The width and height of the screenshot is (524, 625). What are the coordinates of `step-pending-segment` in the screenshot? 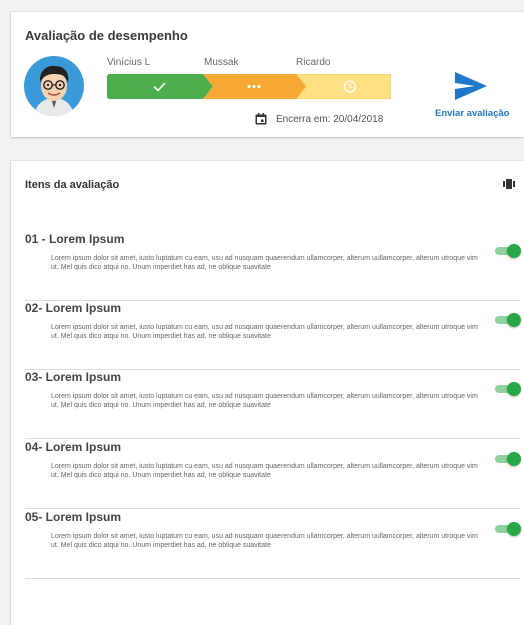 It's located at (343, 86).